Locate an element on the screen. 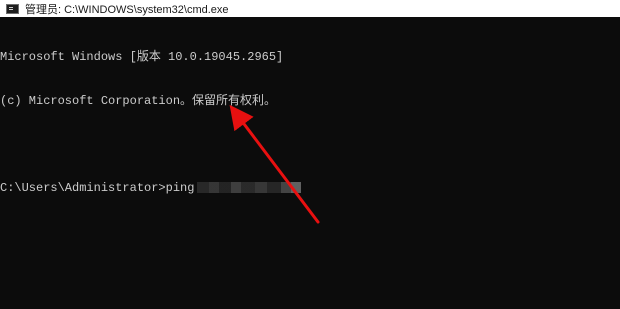 The image size is (620, 309). console-line-copyright: (c) Microsoft Corporation。保留所有权利。 is located at coordinates (138, 100).